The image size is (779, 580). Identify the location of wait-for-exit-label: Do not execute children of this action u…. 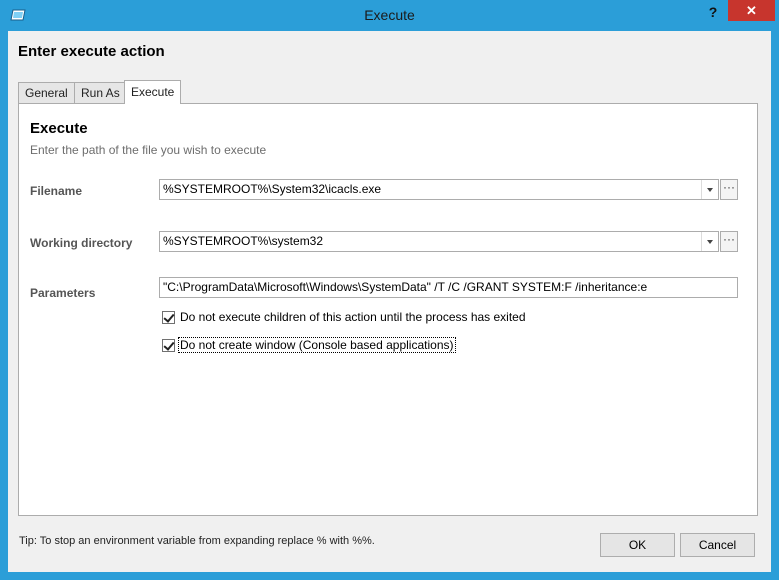
(353, 317).